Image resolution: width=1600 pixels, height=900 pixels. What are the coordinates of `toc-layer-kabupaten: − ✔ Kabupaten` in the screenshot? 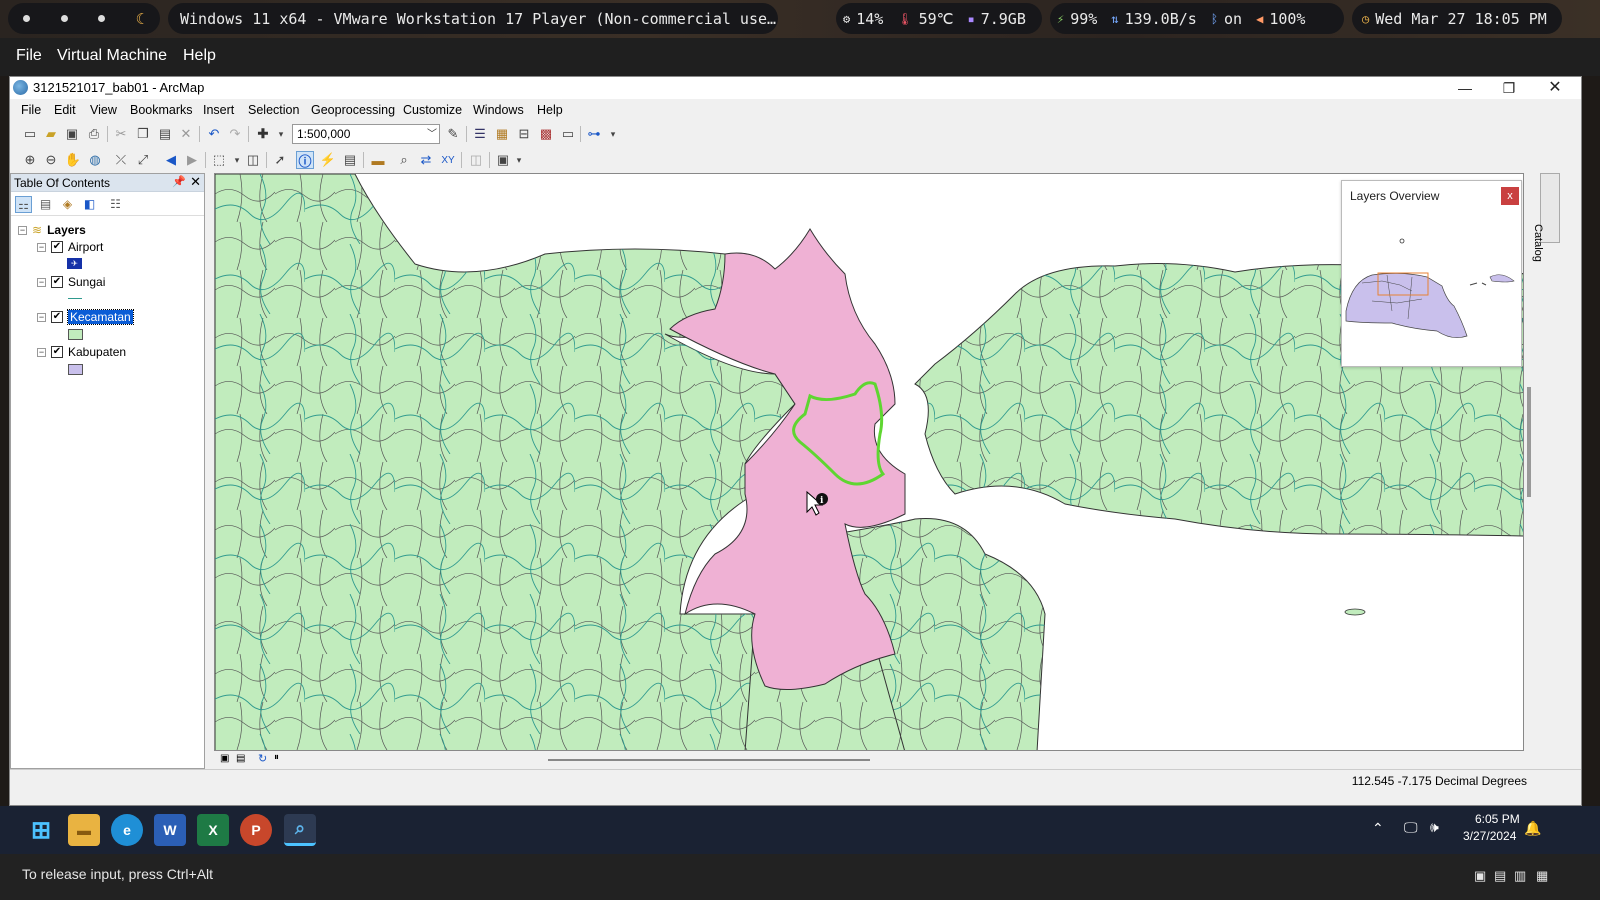 It's located at (81, 352).